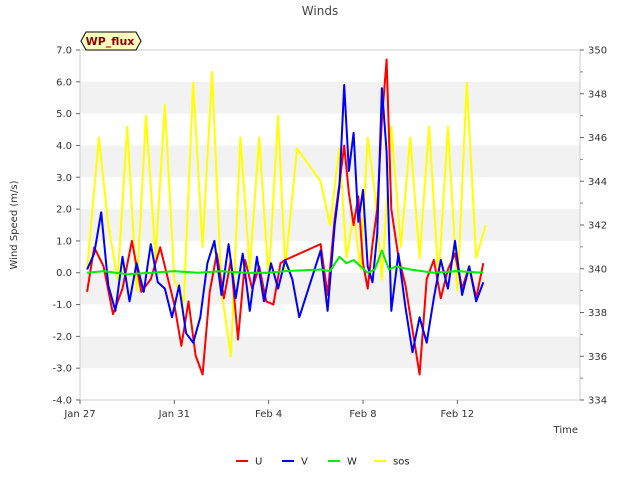 The width and height of the screenshot is (640, 480). Describe the element at coordinates (64, 178) in the screenshot. I see `y-tick-label: 3.0` at that location.